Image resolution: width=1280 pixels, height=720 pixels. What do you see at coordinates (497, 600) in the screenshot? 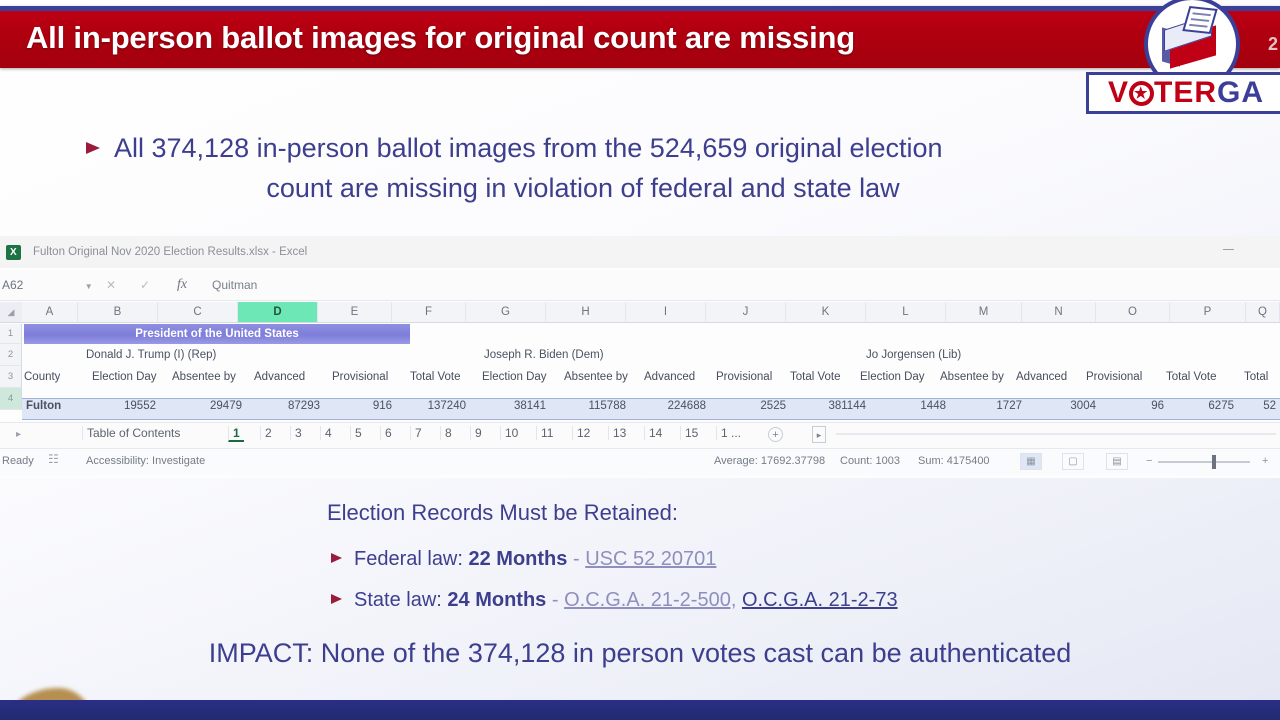
I see `state-law-duration: 24 Months` at bounding box center [497, 600].